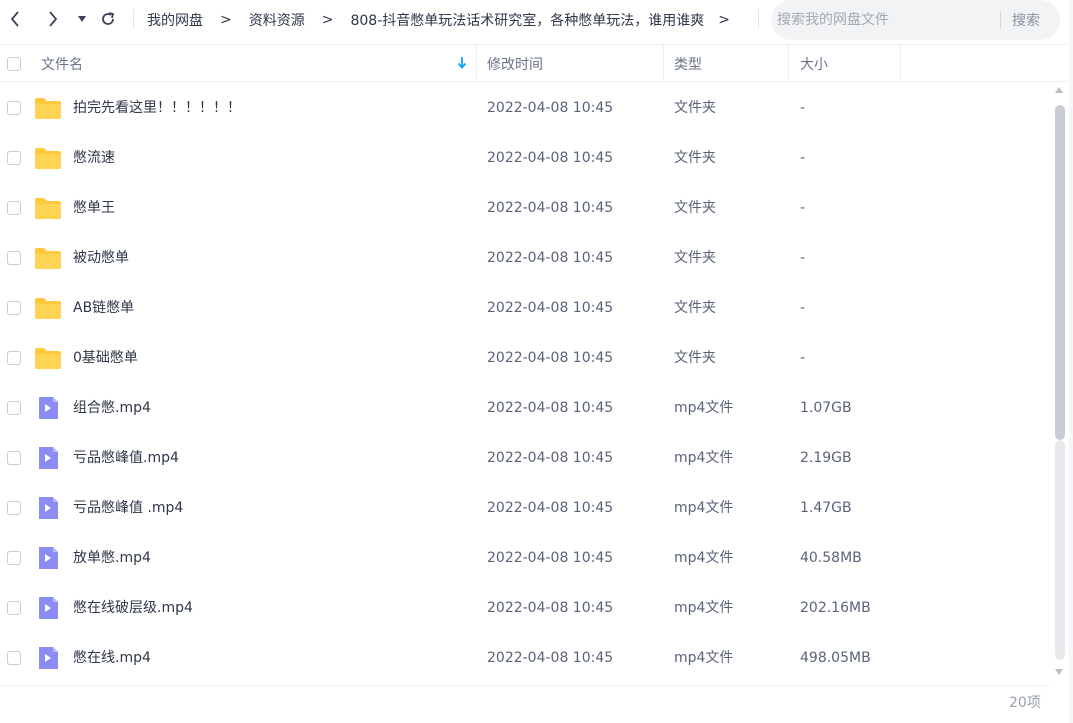  I want to click on file-name: 被动憋单, so click(101, 258).